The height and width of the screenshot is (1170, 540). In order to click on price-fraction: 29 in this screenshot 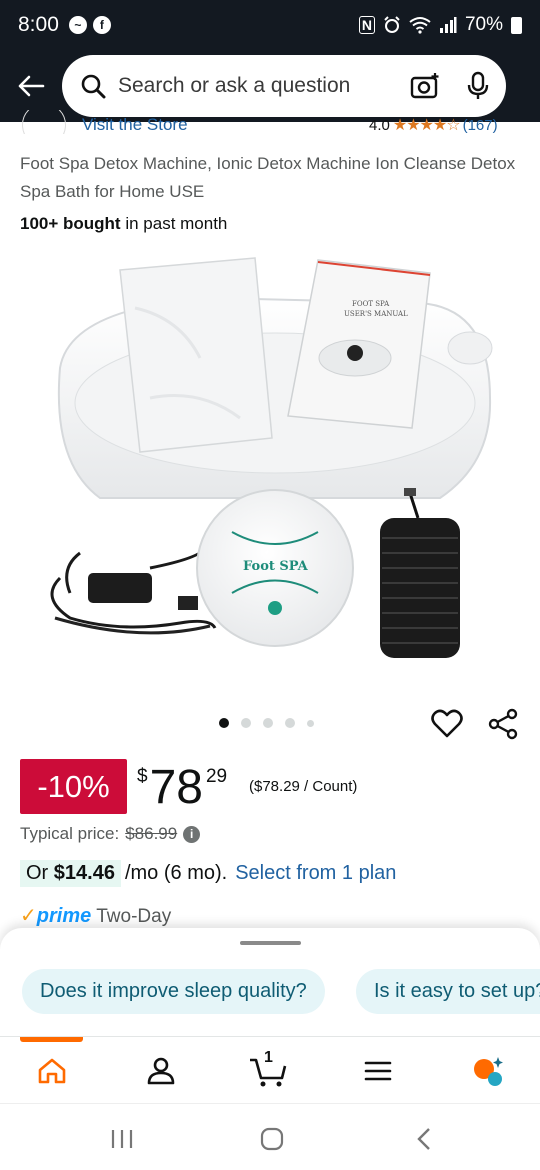, I will do `click(216, 776)`.